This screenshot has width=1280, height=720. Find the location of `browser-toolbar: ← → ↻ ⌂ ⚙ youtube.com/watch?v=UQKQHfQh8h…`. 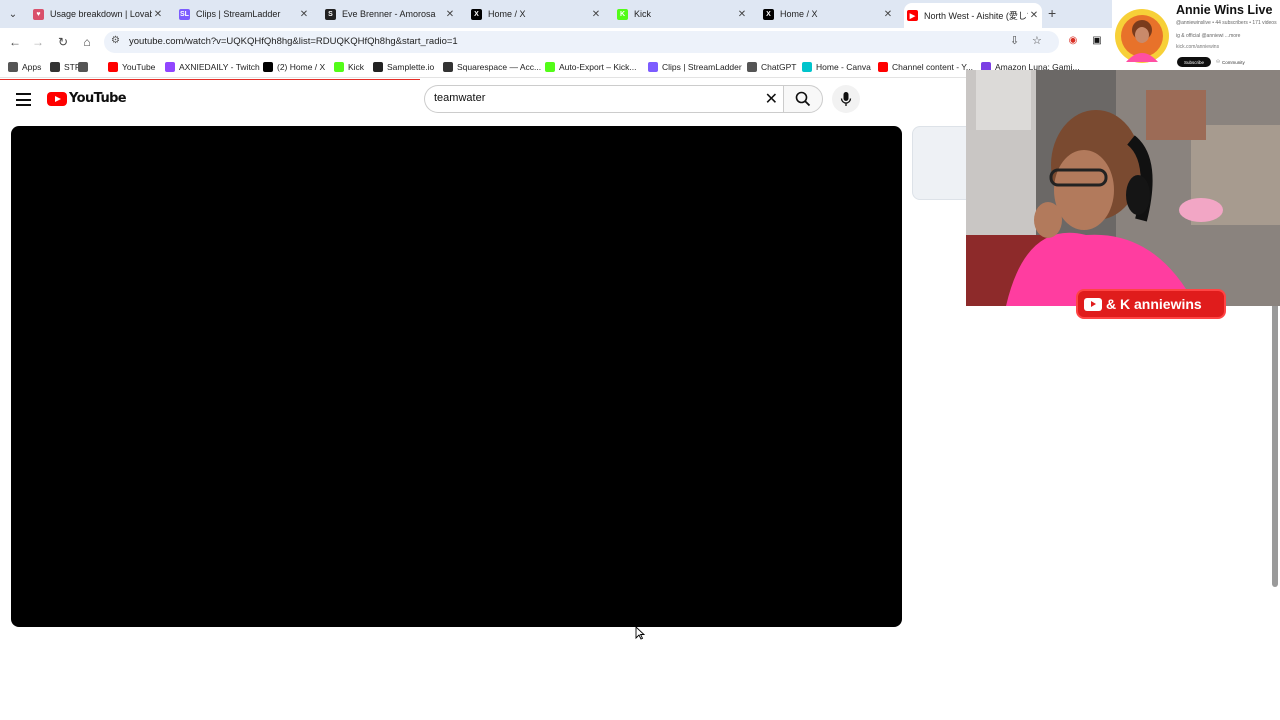

browser-toolbar: ← → ↻ ⌂ ⚙ youtube.com/watch?v=UQKQHfQh8h… is located at coordinates (640, 42).